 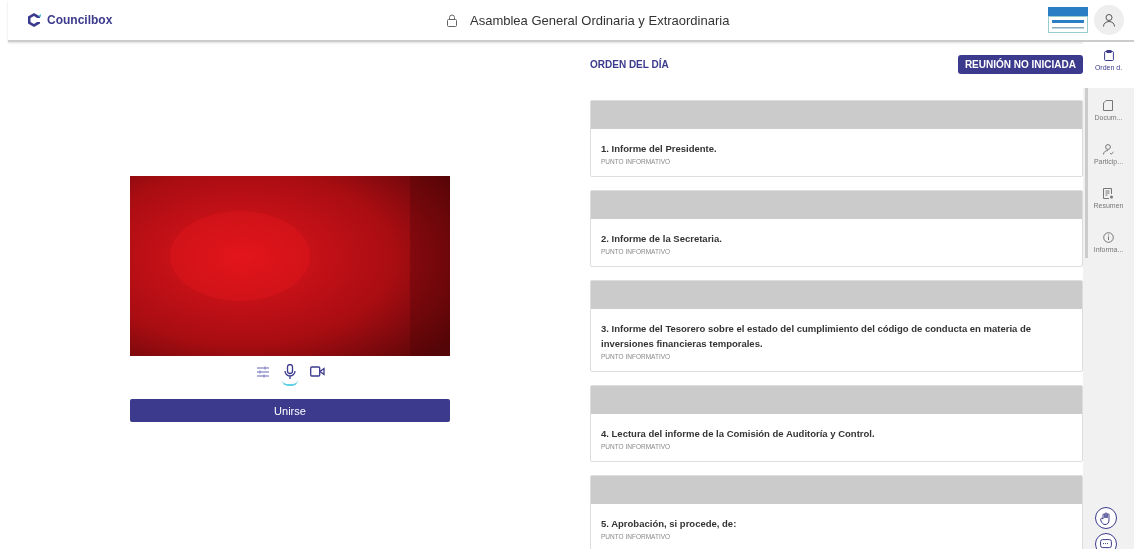 I want to click on brand-name: Councilbox, so click(x=80, y=20).